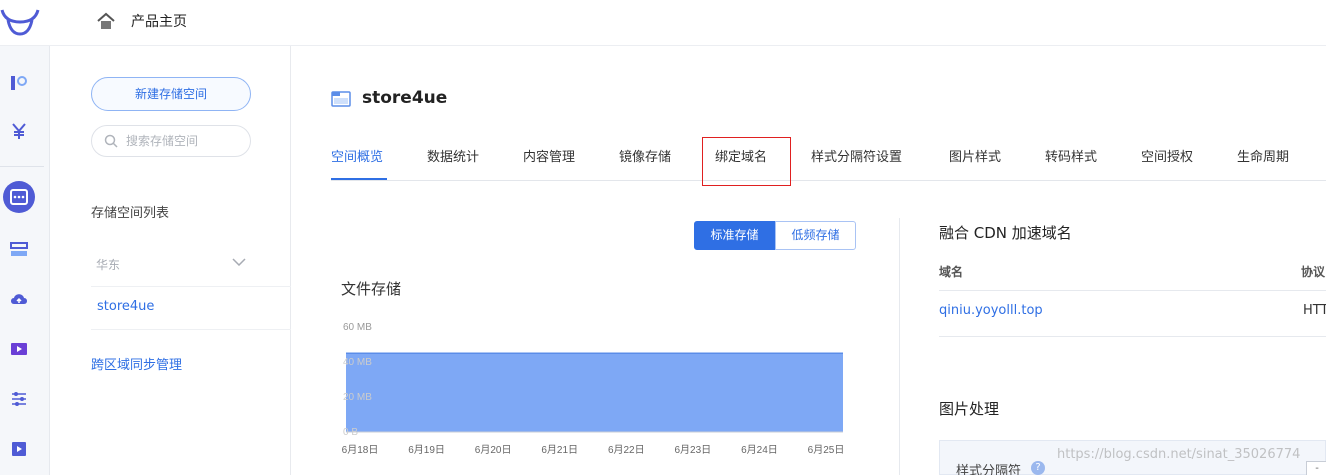  Describe the element at coordinates (171, 94) in the screenshot. I see `new-bucket-button: 新建存储空间` at that location.